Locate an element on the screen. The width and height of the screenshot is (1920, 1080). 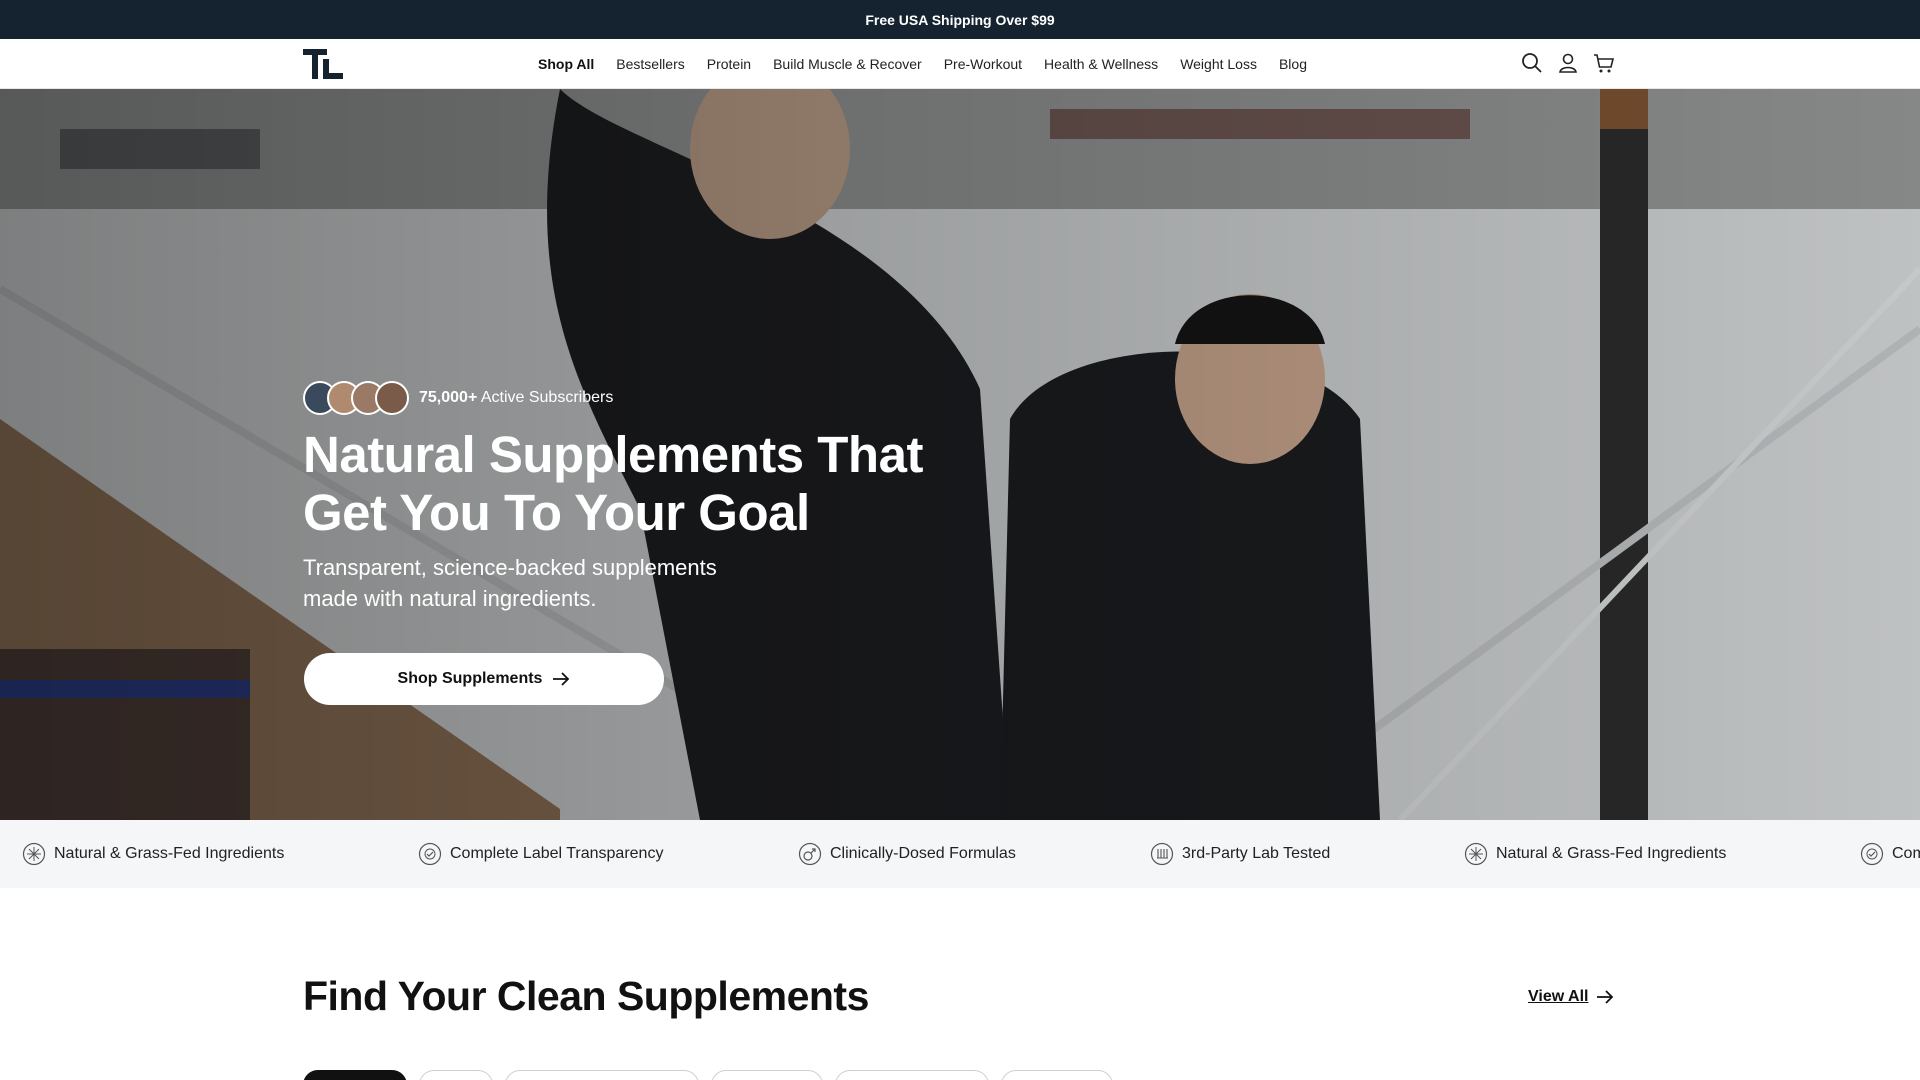
subscribers-label: Active Subscribers is located at coordinates (547, 397).